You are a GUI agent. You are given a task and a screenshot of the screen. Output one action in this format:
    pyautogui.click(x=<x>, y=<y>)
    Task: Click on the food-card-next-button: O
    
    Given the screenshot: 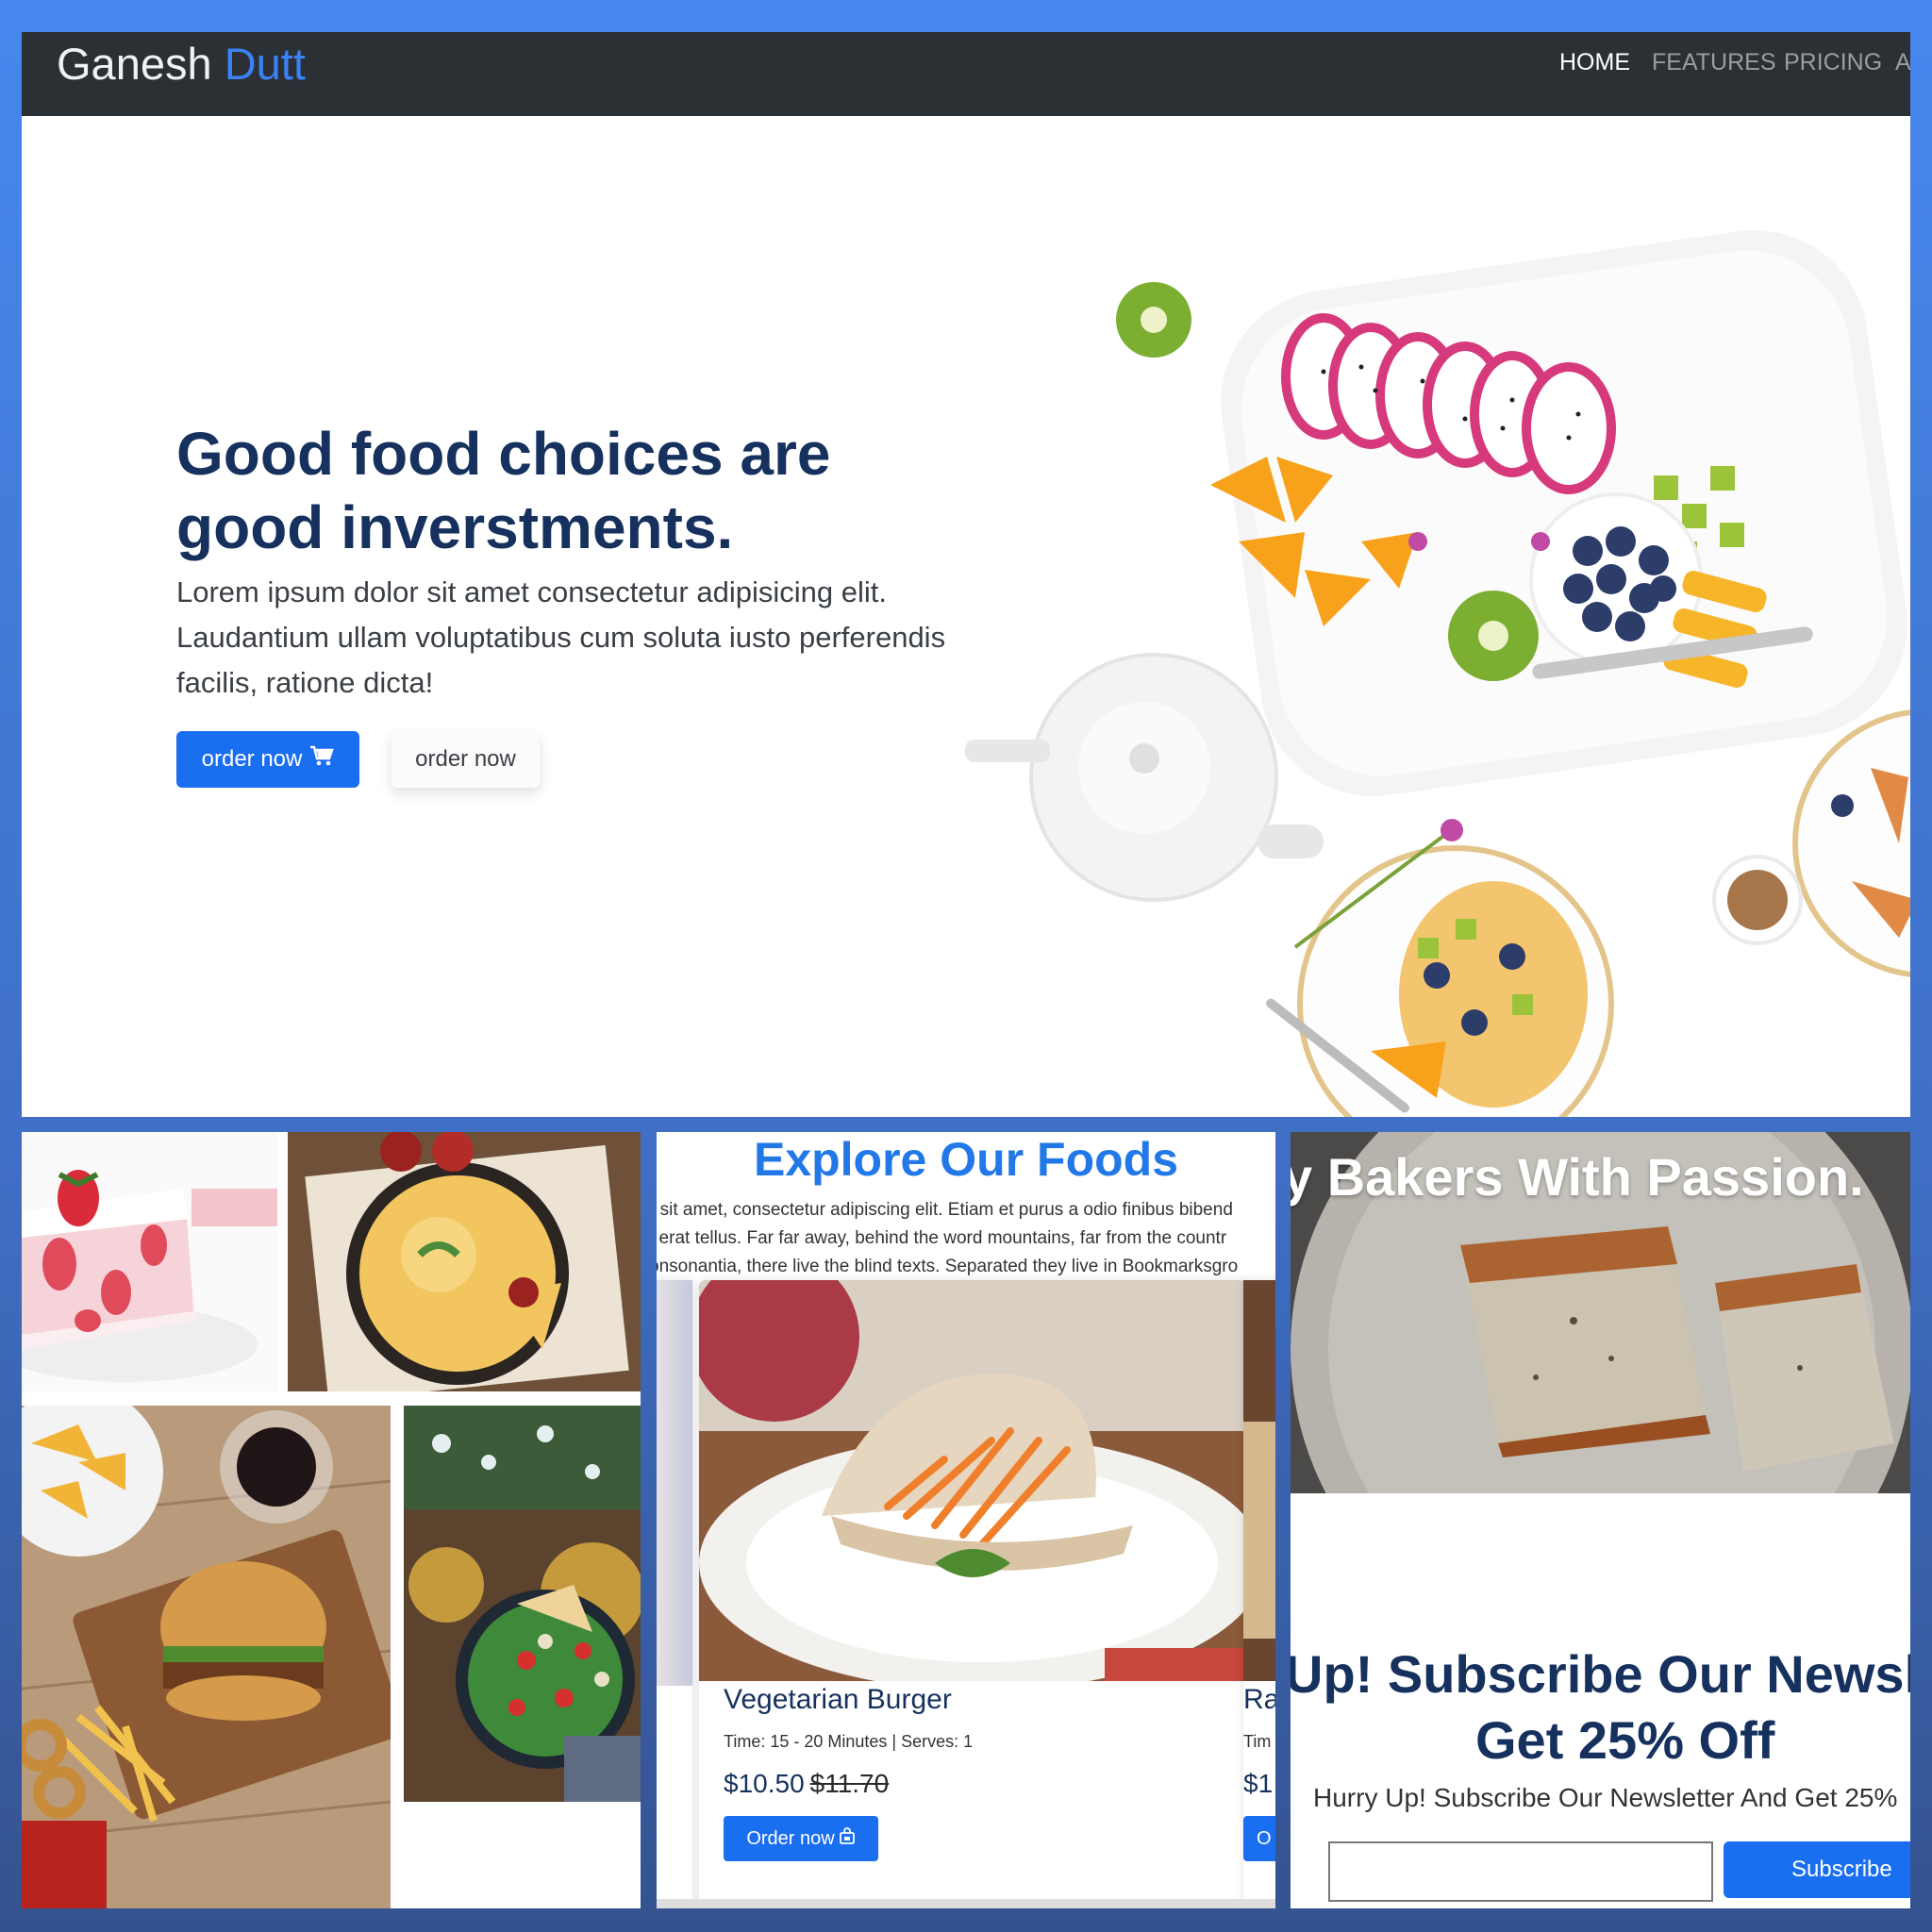 What is the action you would take?
    pyautogui.click(x=1259, y=1839)
    